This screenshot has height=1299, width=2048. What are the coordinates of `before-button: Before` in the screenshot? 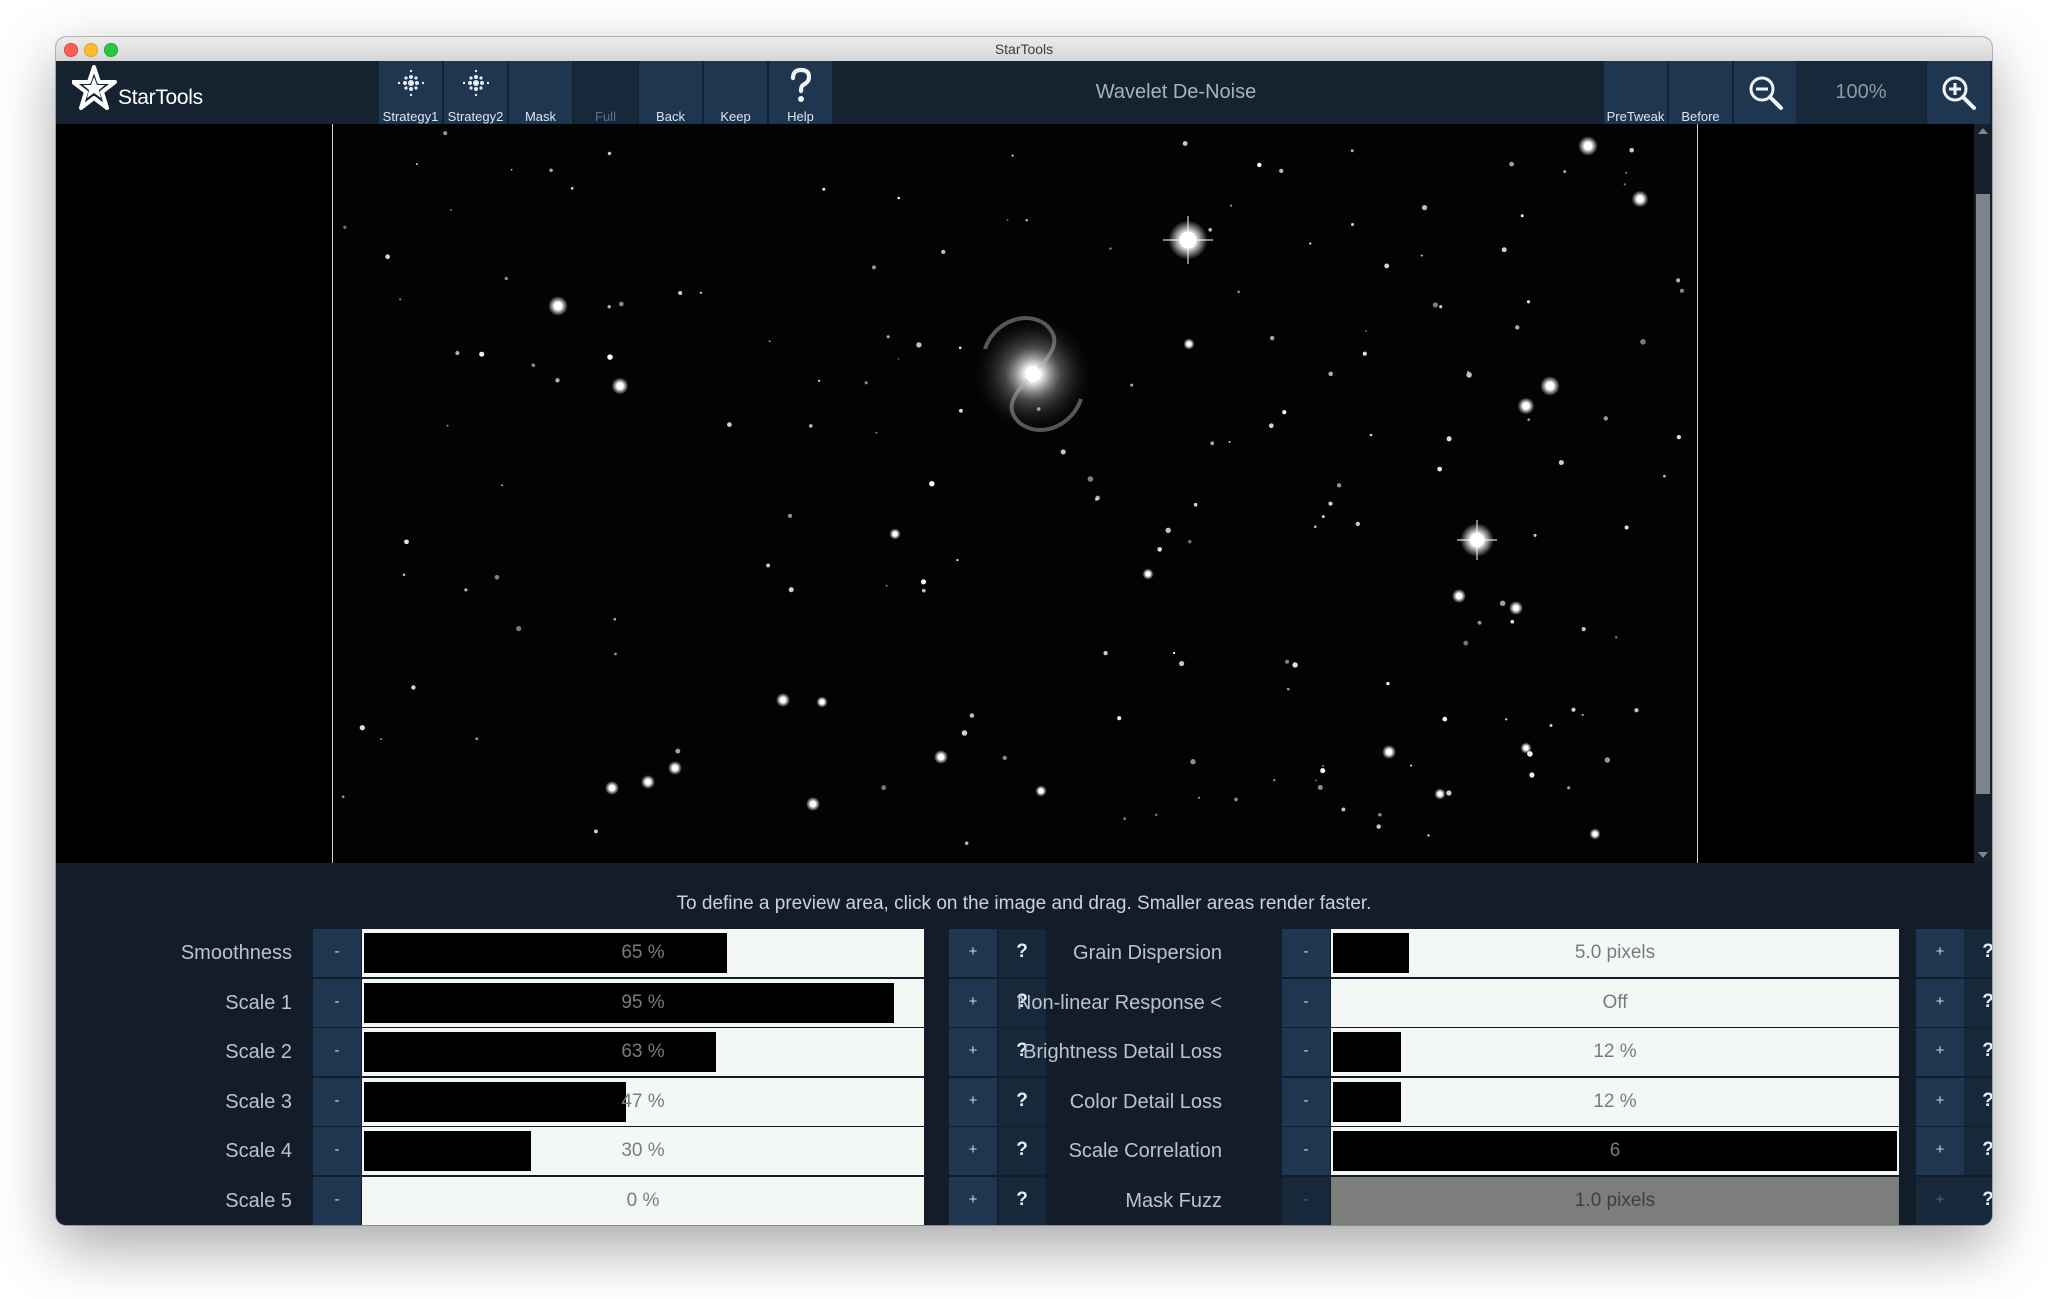 It's located at (1700, 92).